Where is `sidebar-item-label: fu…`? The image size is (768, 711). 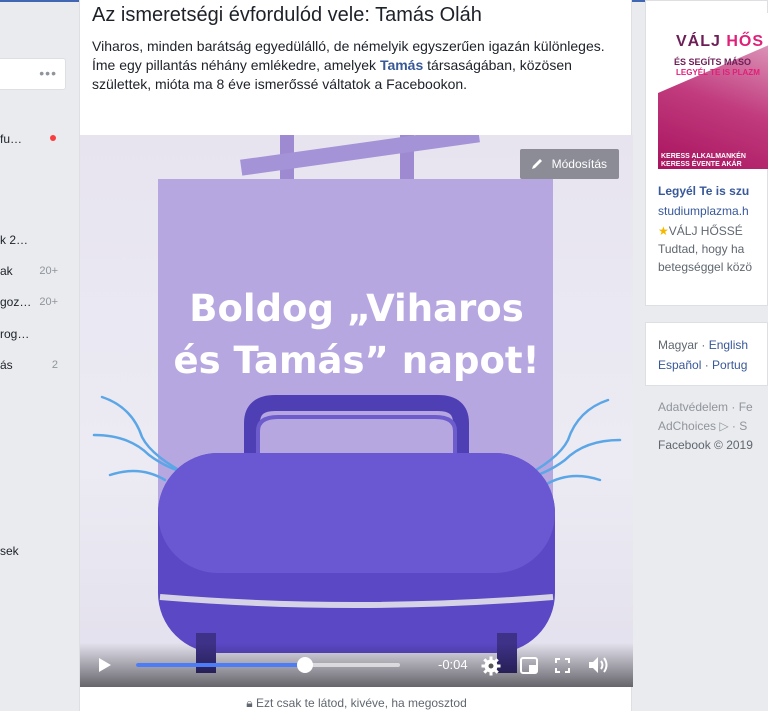 sidebar-item-label: fu… is located at coordinates (11, 139).